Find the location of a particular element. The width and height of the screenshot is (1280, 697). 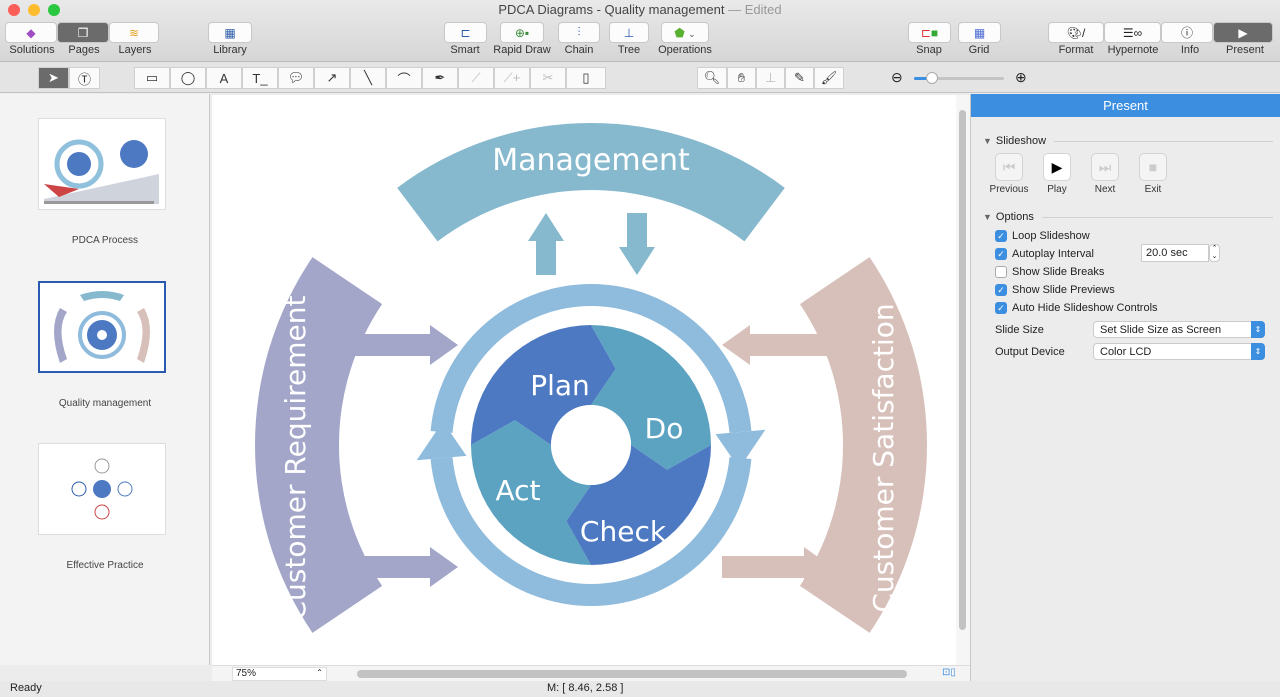

page-thumbnail-pdca-process is located at coordinates (102, 164).